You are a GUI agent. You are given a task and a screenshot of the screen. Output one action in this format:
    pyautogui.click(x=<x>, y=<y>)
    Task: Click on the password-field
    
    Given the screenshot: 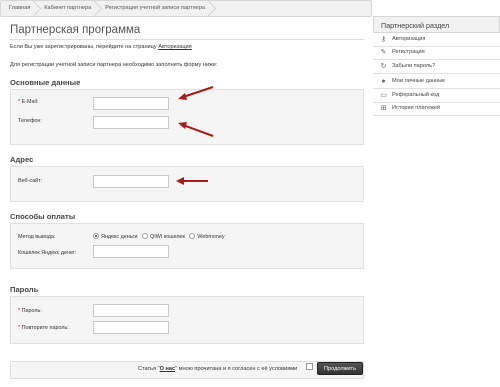 What is the action you would take?
    pyautogui.click(x=131, y=310)
    